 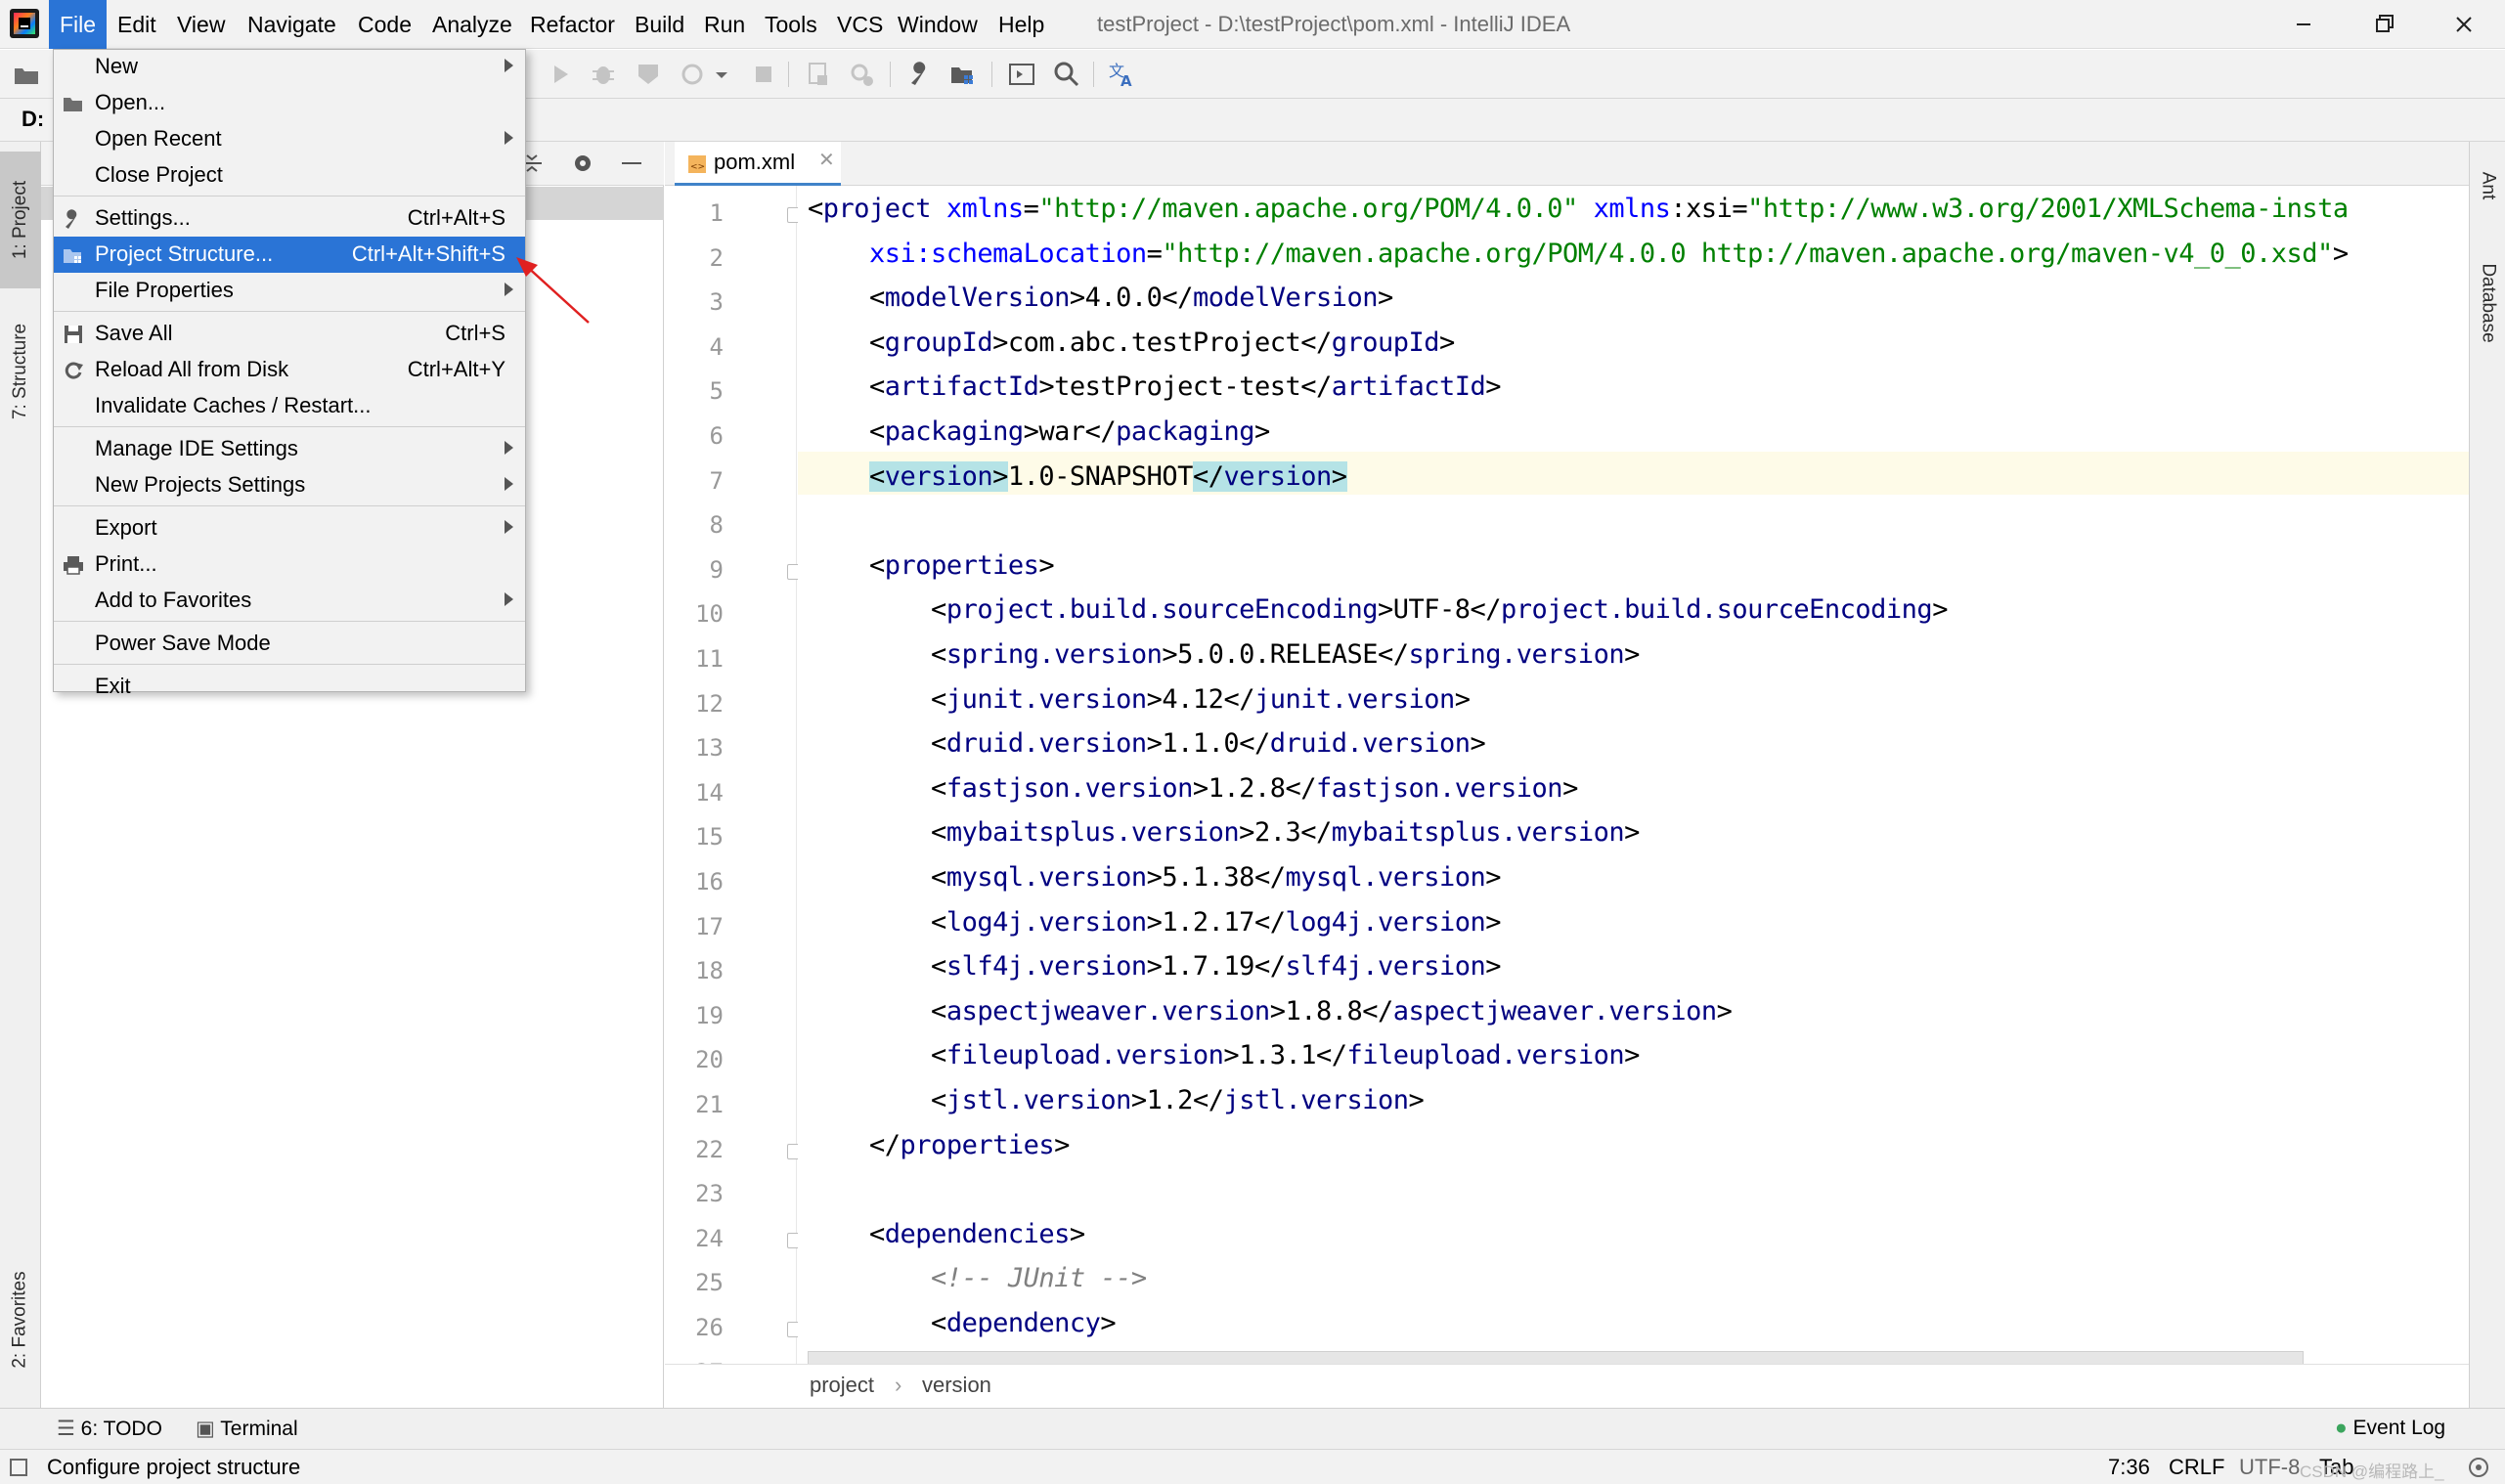 What do you see at coordinates (1147, 743) in the screenshot?
I see `code-line: <druid.version>1.1.0</druid.version>` at bounding box center [1147, 743].